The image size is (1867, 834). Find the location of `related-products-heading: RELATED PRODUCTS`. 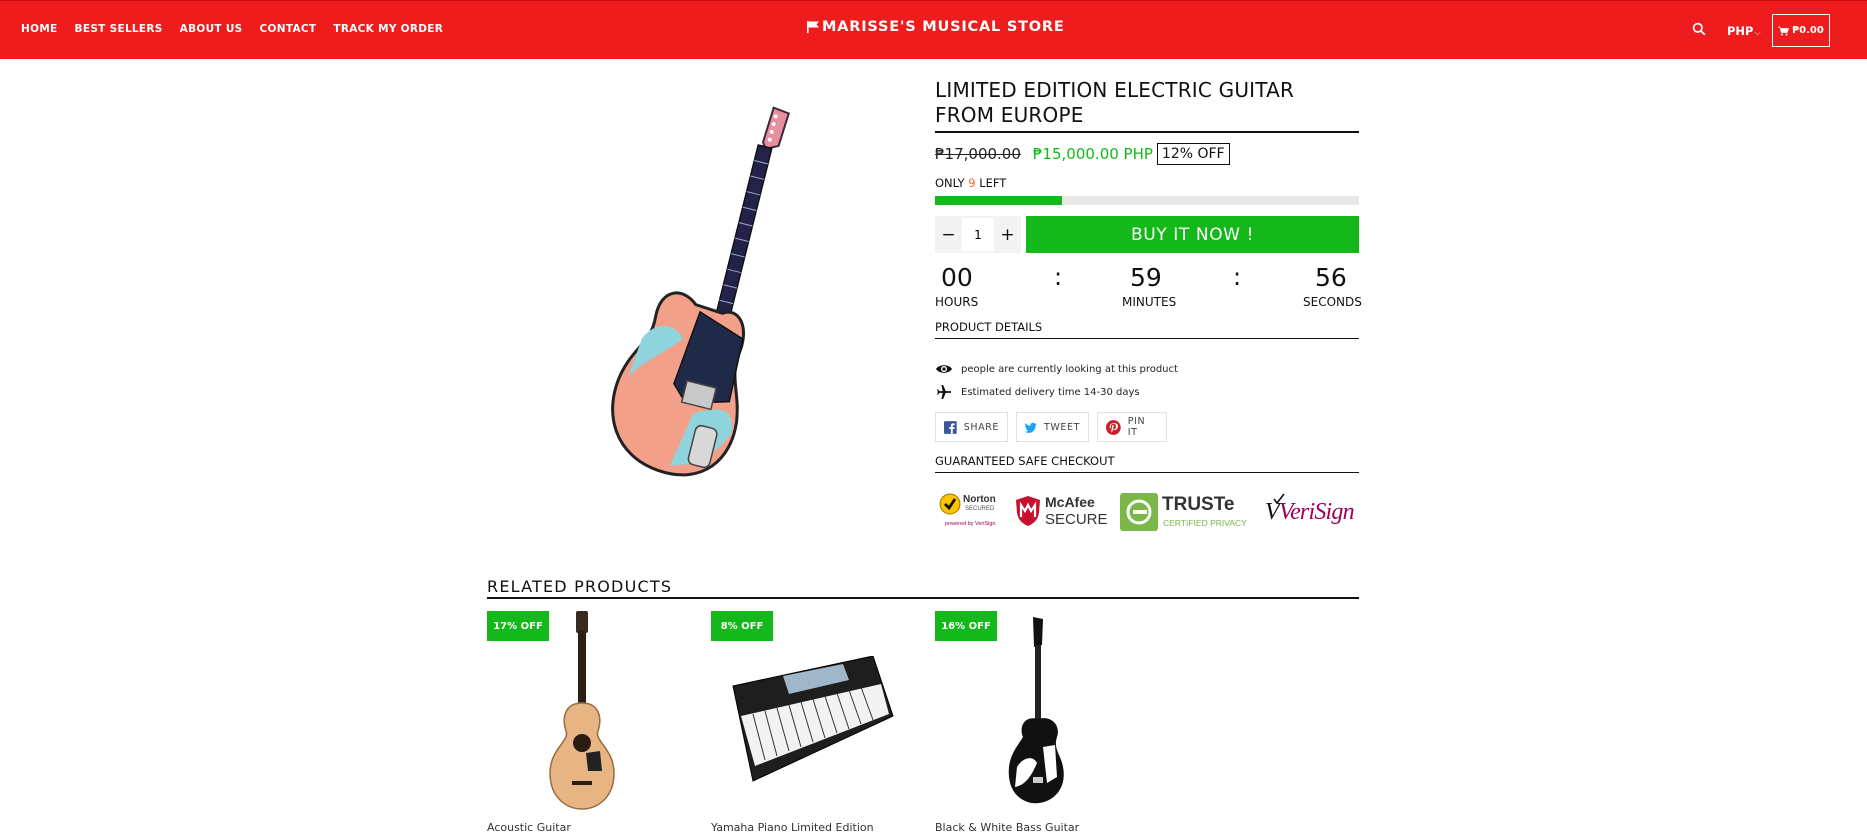

related-products-heading: RELATED PRODUCTS is located at coordinates (923, 588).